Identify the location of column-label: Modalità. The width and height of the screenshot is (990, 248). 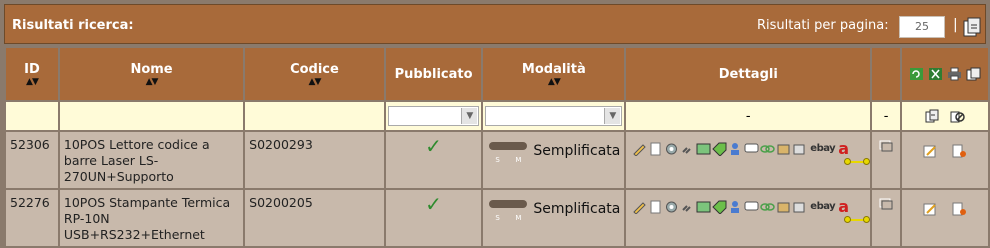
(553, 69).